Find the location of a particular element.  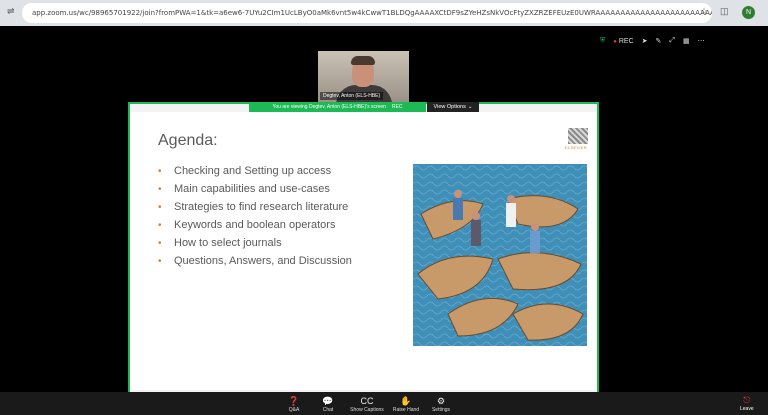

settings-button: ⚙ Settings is located at coordinates (441, 404).